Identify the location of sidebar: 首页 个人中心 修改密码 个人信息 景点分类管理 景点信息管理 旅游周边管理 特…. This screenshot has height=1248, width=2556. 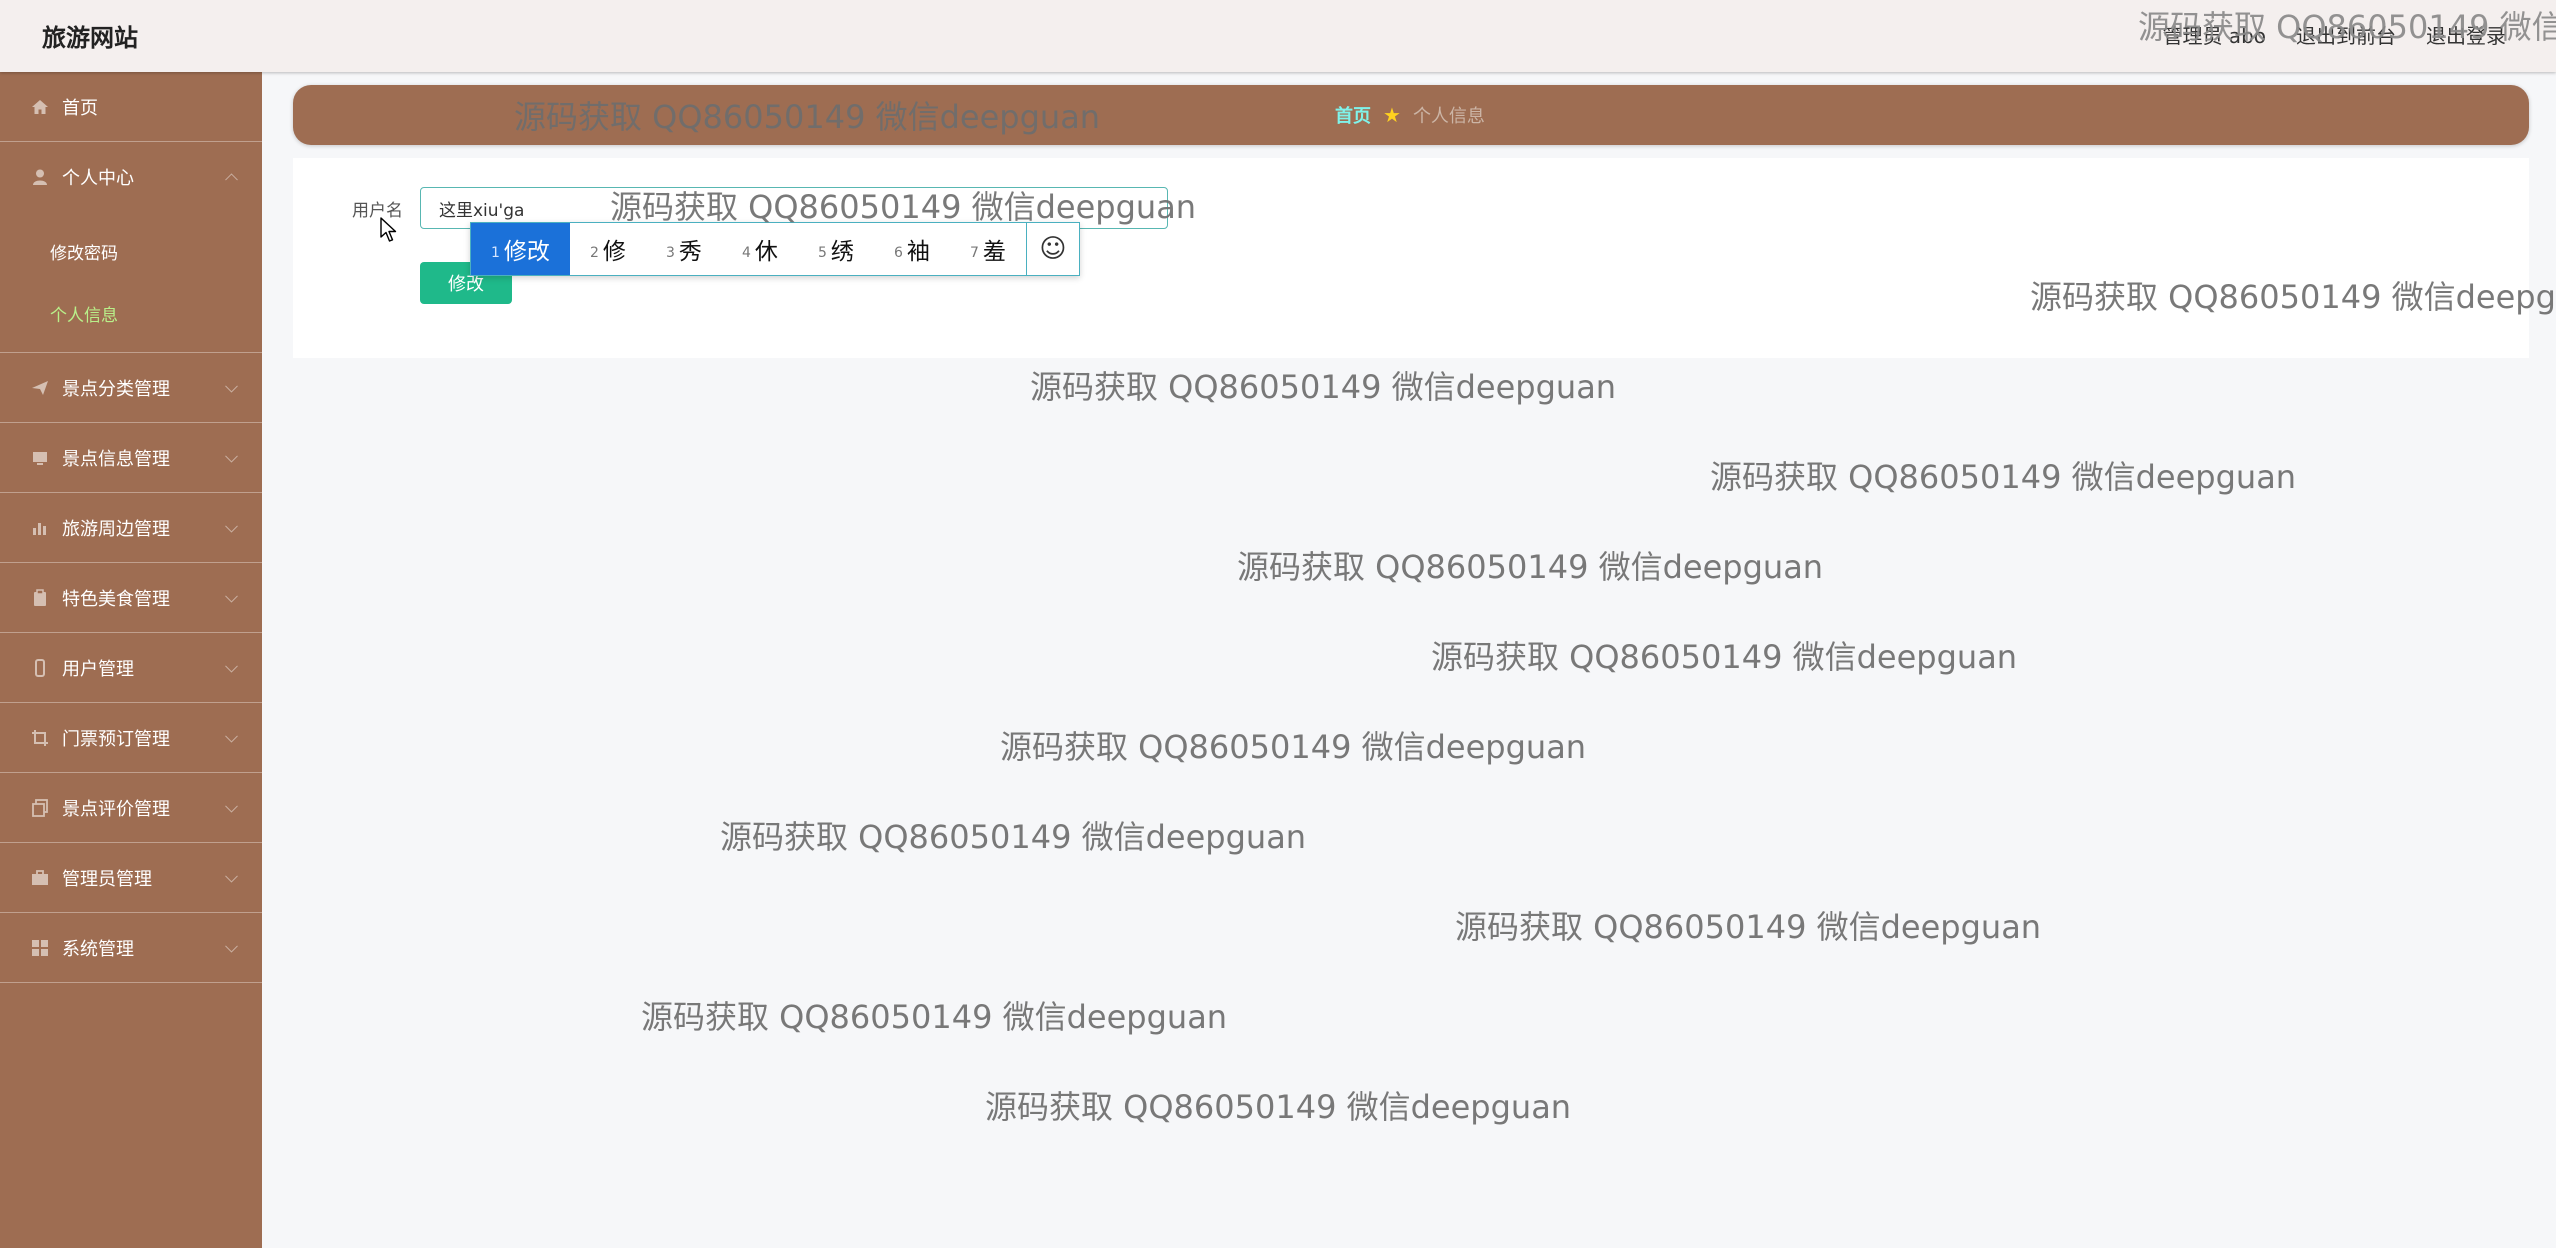
(131, 660).